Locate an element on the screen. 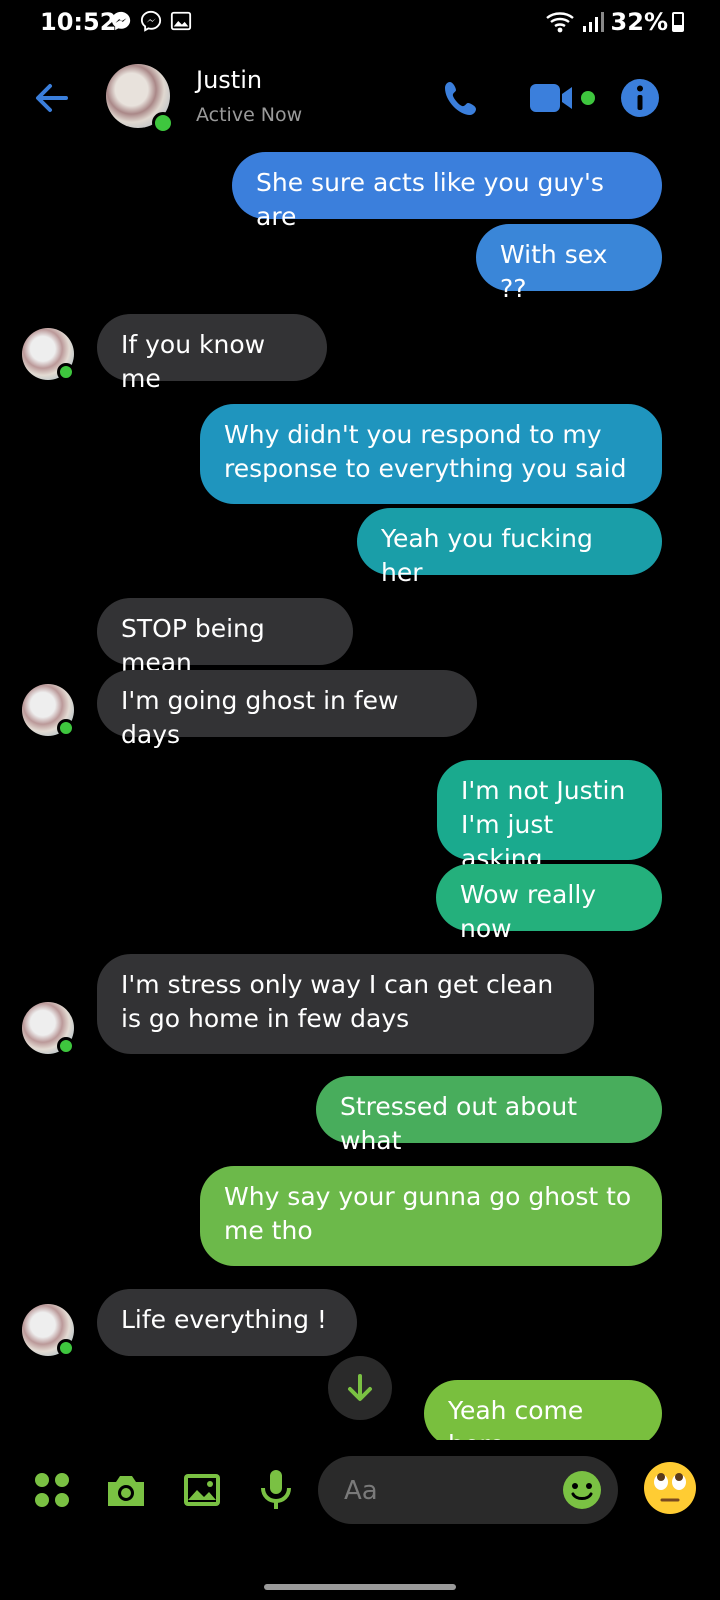 The image size is (720, 1600). message-input is located at coordinates (444, 1491).